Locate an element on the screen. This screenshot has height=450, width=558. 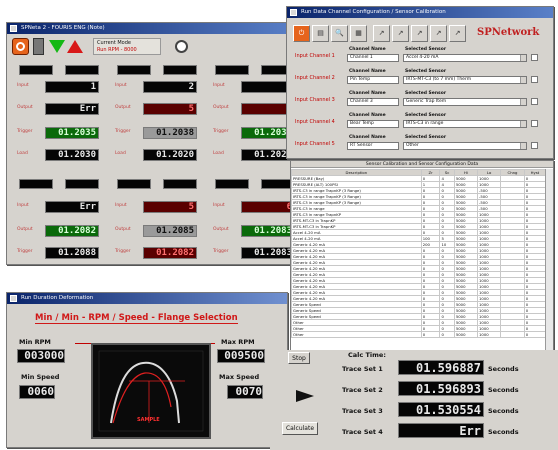
chart-icon-5: ↗ is located at coordinates (457, 33).